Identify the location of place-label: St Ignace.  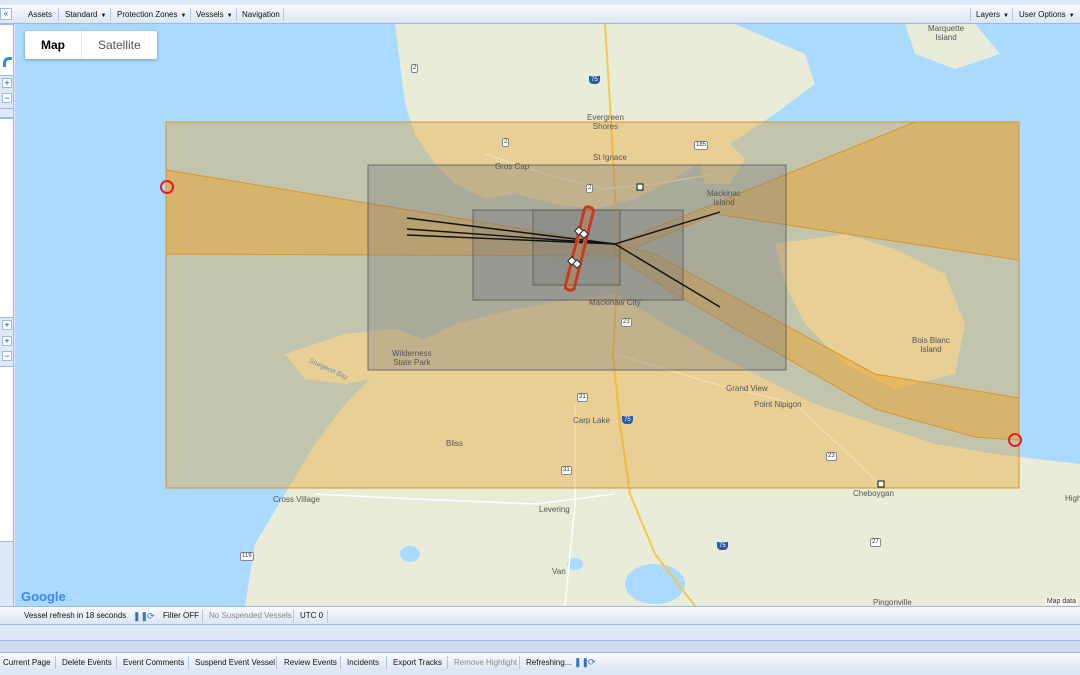
(610, 157).